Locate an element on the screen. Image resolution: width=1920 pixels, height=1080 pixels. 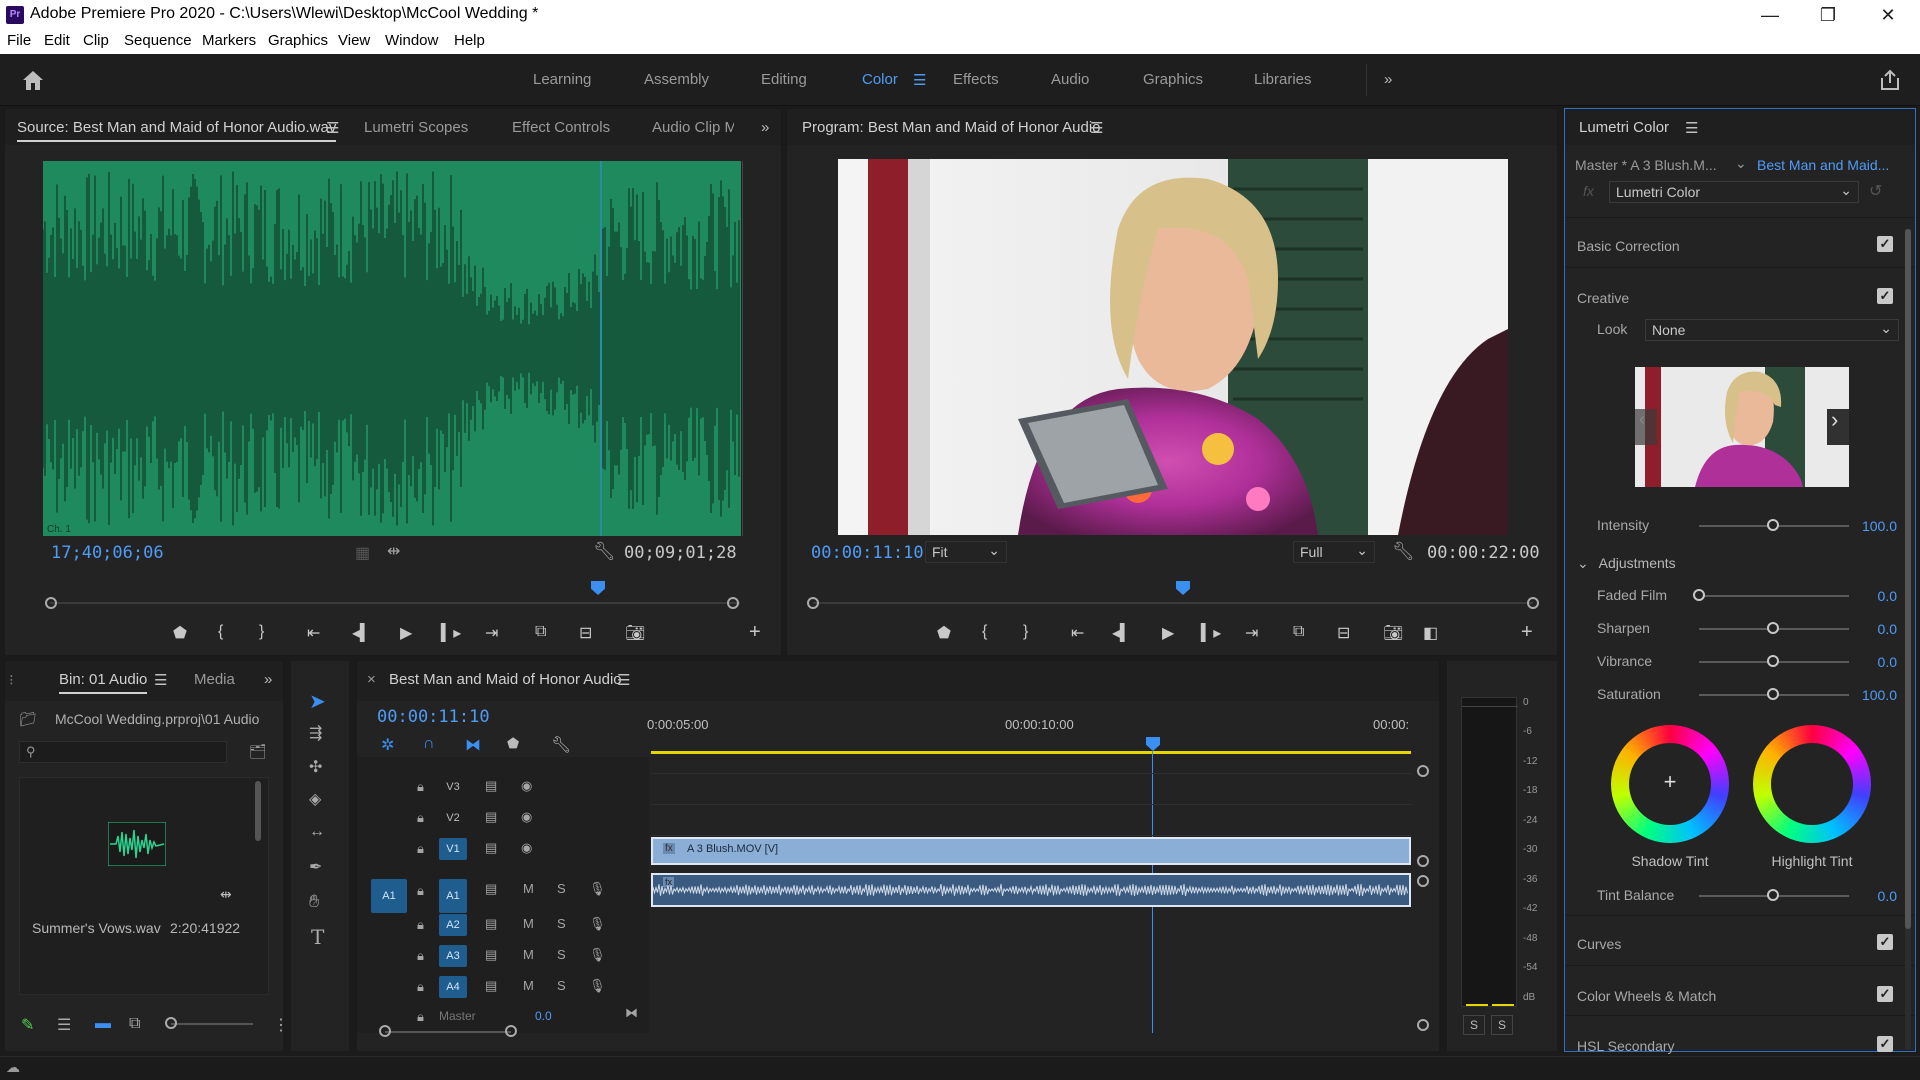
restore-icon: ❐ is located at coordinates (1828, 15).